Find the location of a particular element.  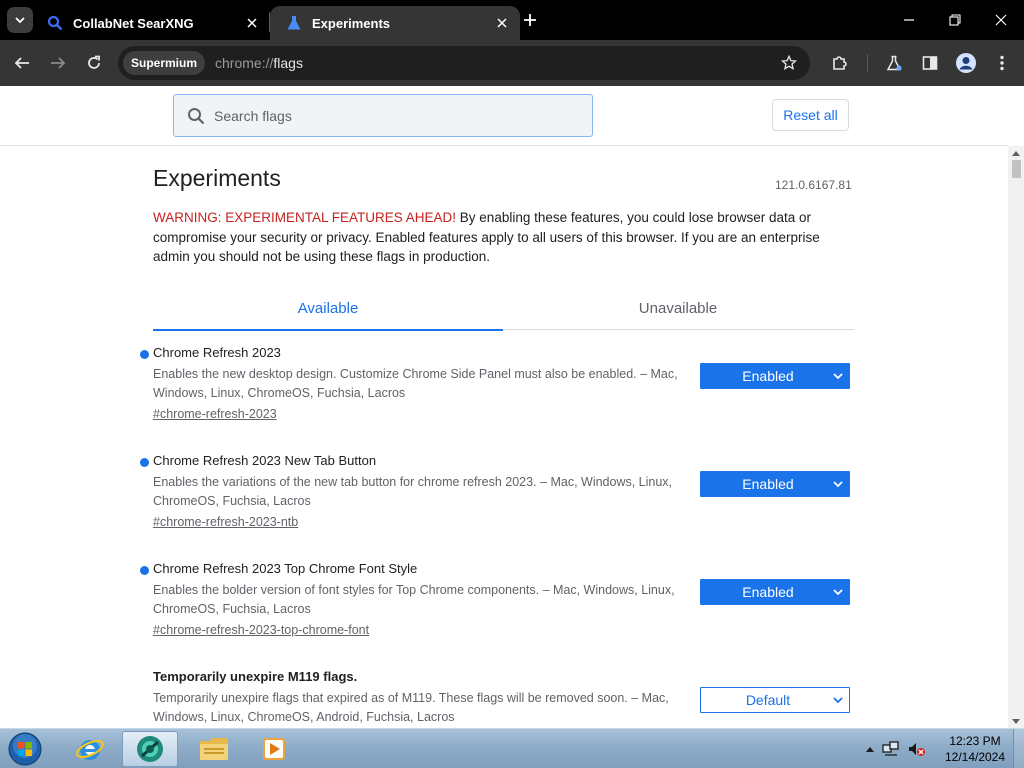

select-value: Default is located at coordinates (768, 700).